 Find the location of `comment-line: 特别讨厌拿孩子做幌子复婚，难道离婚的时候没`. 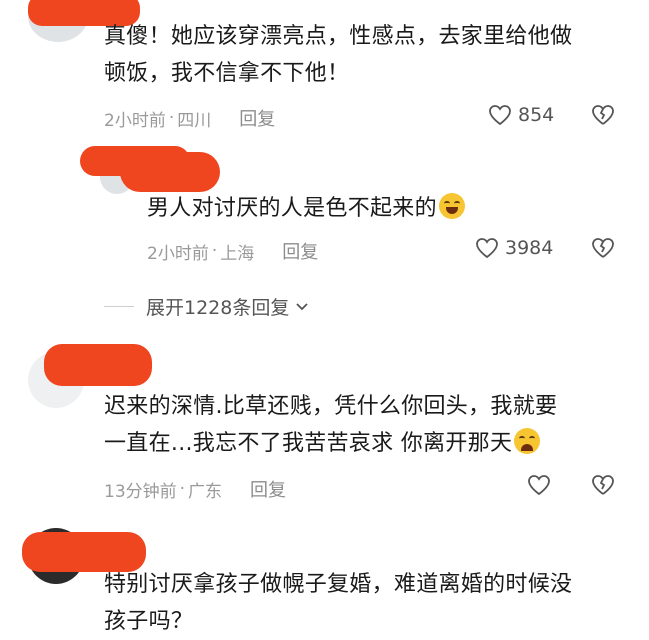

comment-line: 特别讨厌拿孩子做幌子复婚，难道离婚的时候没 is located at coordinates (338, 584).